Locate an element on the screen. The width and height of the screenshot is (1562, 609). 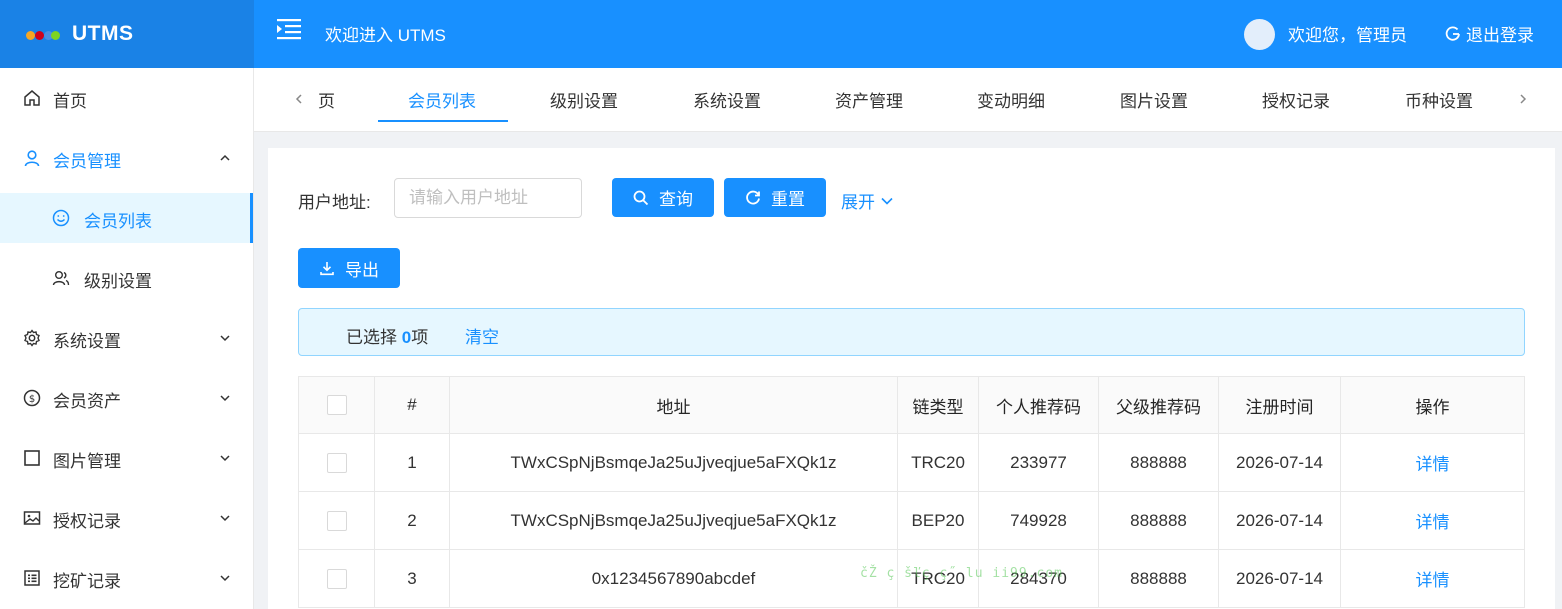
users-icon is located at coordinates (61, 278).